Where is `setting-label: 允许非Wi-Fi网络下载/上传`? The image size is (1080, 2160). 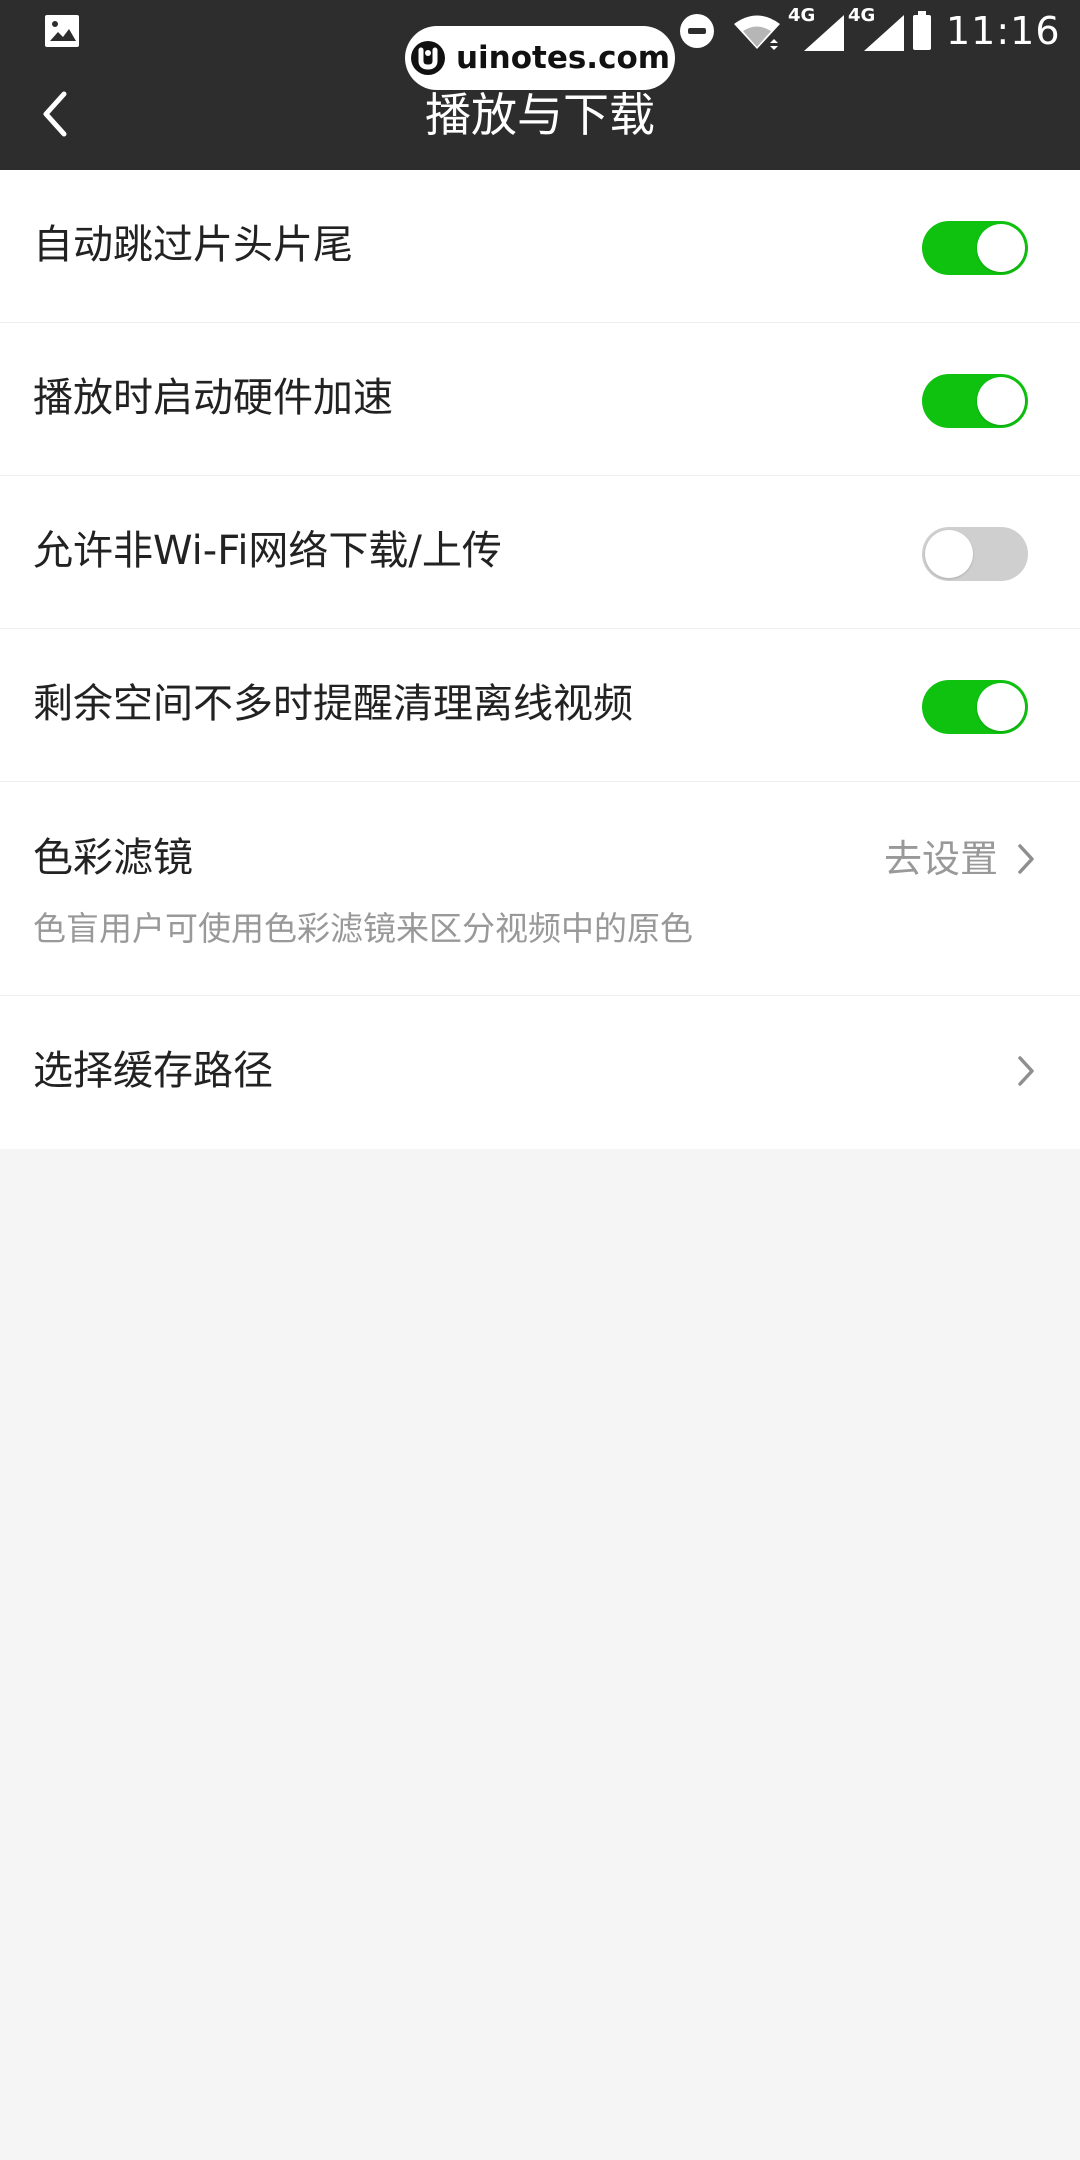 setting-label: 允许非Wi-Fi网络下载/上传 is located at coordinates (267, 551).